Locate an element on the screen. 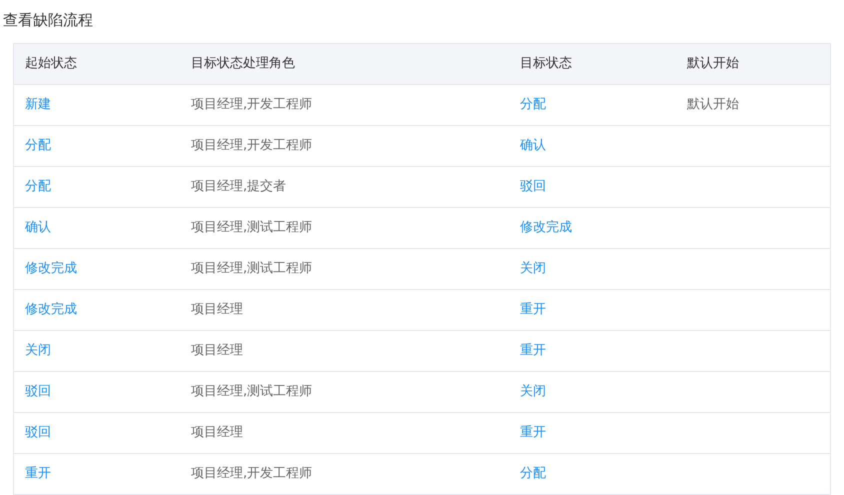 This screenshot has width=844, height=495. column-header: 默认开始 is located at coordinates (713, 64).